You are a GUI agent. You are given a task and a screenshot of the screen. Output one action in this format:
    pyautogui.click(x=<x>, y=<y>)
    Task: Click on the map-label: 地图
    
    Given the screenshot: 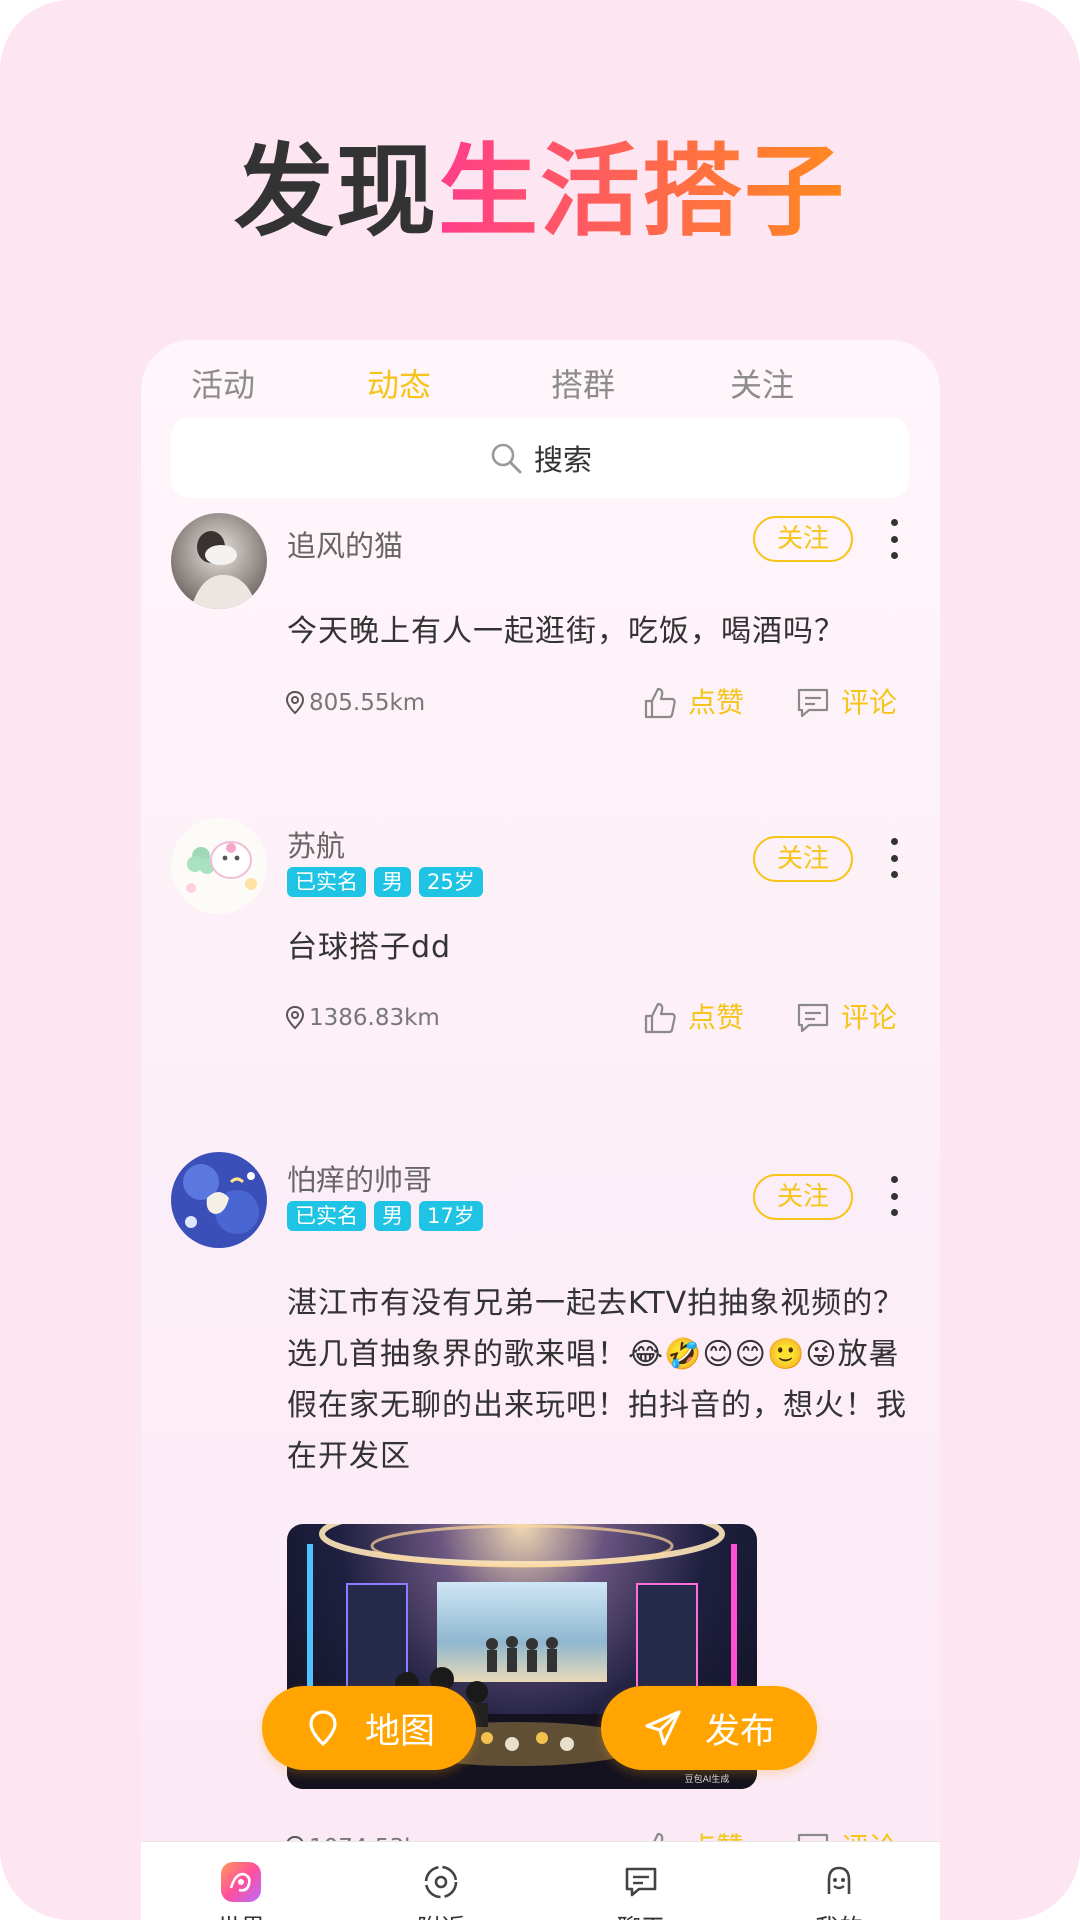 What is the action you would take?
    pyautogui.click(x=399, y=1731)
    